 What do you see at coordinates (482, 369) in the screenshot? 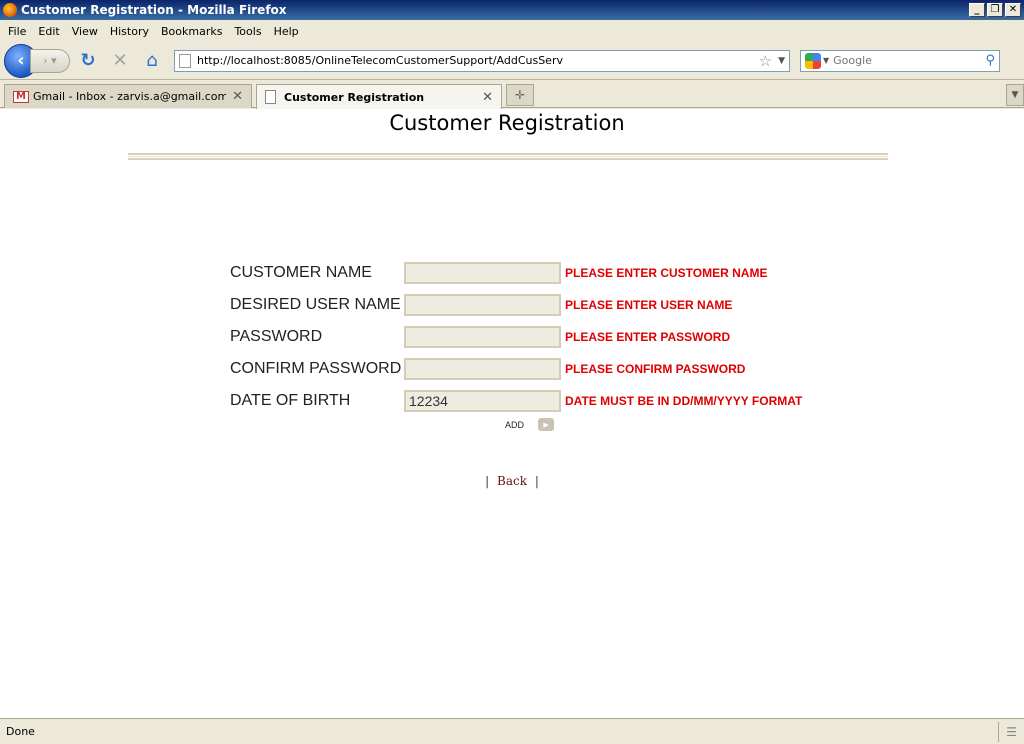
I see `confirm-password-input` at bounding box center [482, 369].